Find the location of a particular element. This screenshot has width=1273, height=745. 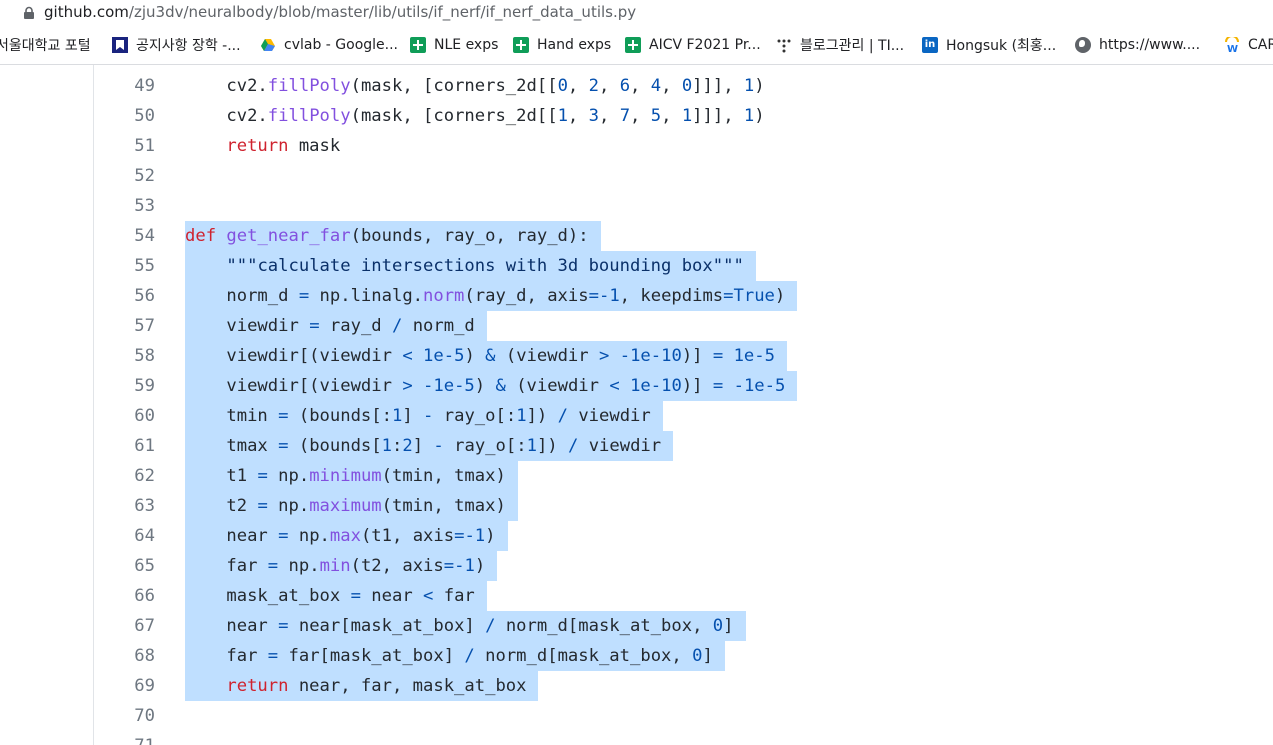

line-number: 52 is located at coordinates (125, 176).